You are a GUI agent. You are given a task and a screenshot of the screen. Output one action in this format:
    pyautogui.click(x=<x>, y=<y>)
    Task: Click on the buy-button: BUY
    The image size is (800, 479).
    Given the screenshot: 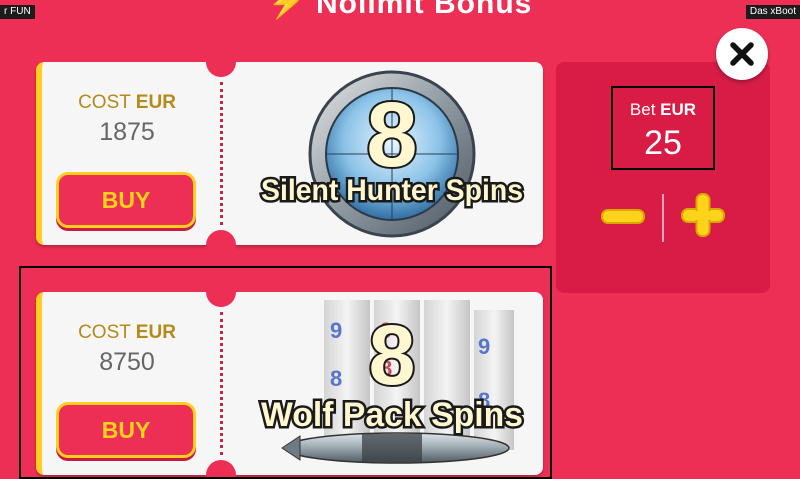 What is the action you would take?
    pyautogui.click(x=126, y=200)
    